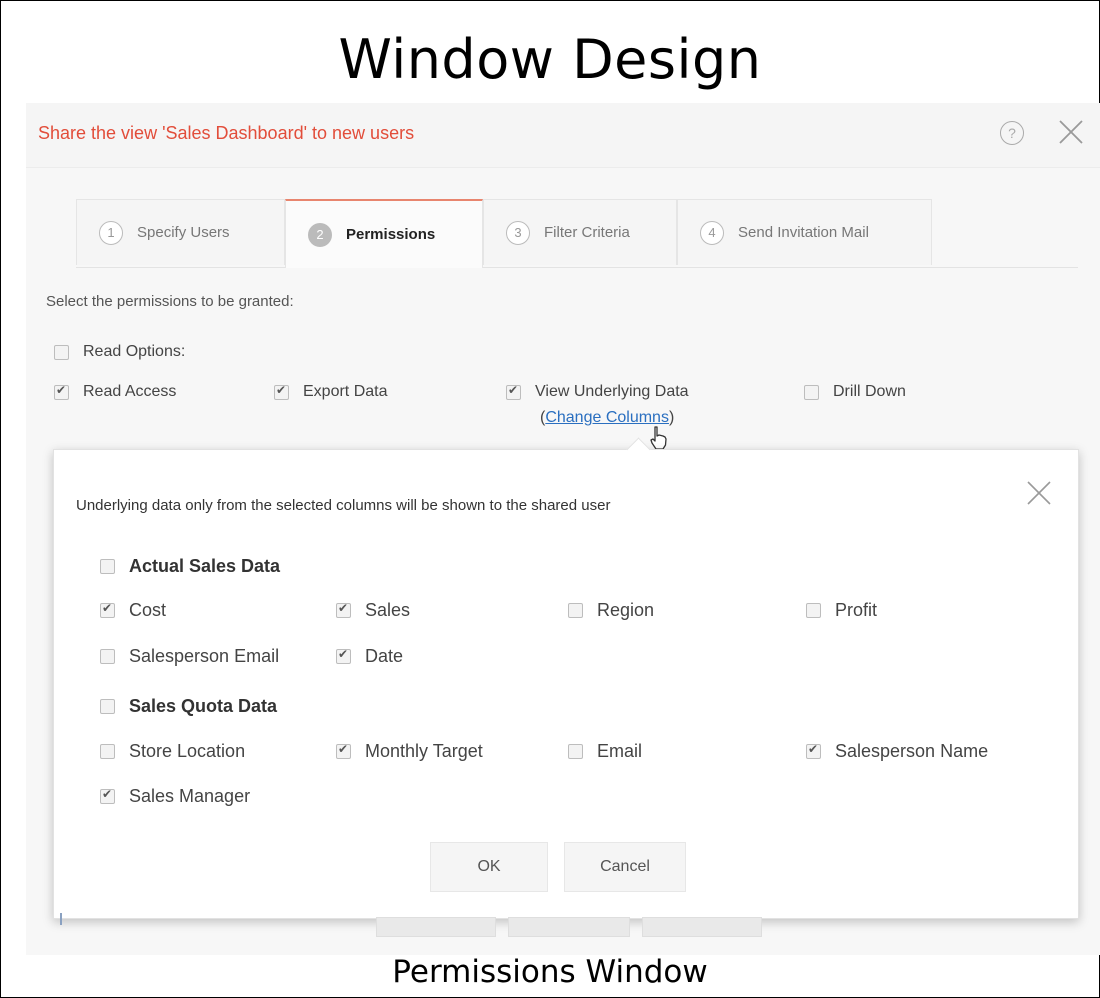 The width and height of the screenshot is (1100, 998). I want to click on export-data-checkbox: Export Data, so click(330, 392).